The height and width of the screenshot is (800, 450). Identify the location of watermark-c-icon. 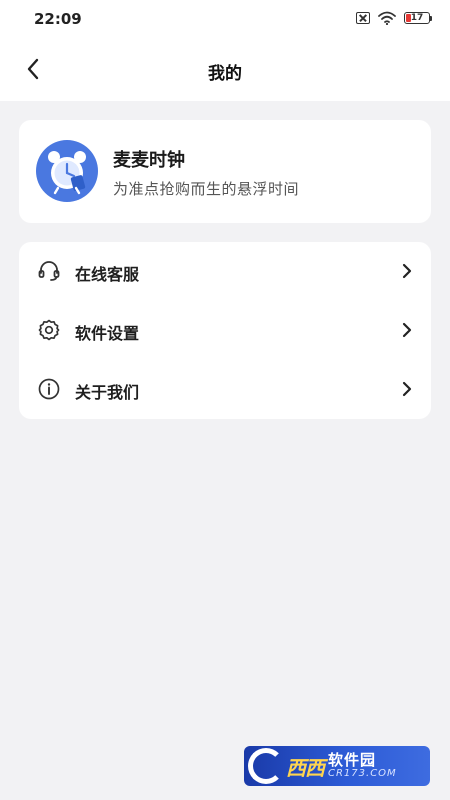
(266, 766).